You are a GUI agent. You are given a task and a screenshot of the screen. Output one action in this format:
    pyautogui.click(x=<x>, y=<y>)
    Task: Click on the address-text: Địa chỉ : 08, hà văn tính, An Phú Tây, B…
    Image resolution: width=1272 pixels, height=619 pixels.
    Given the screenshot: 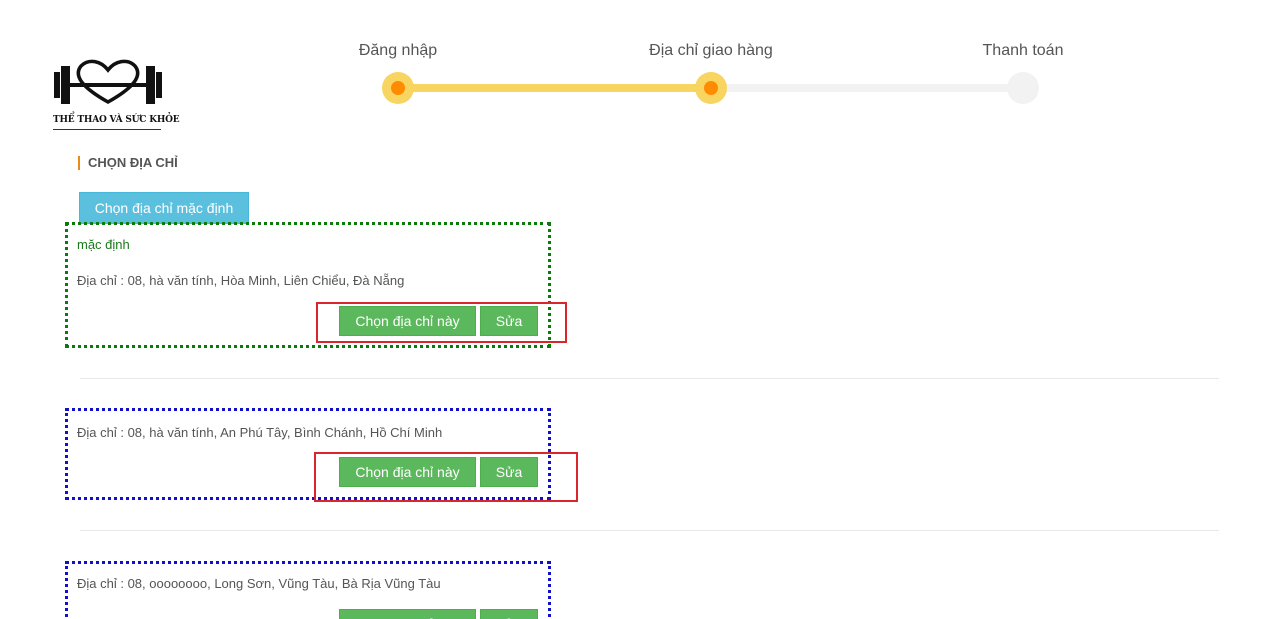 What is the action you would take?
    pyautogui.click(x=260, y=432)
    